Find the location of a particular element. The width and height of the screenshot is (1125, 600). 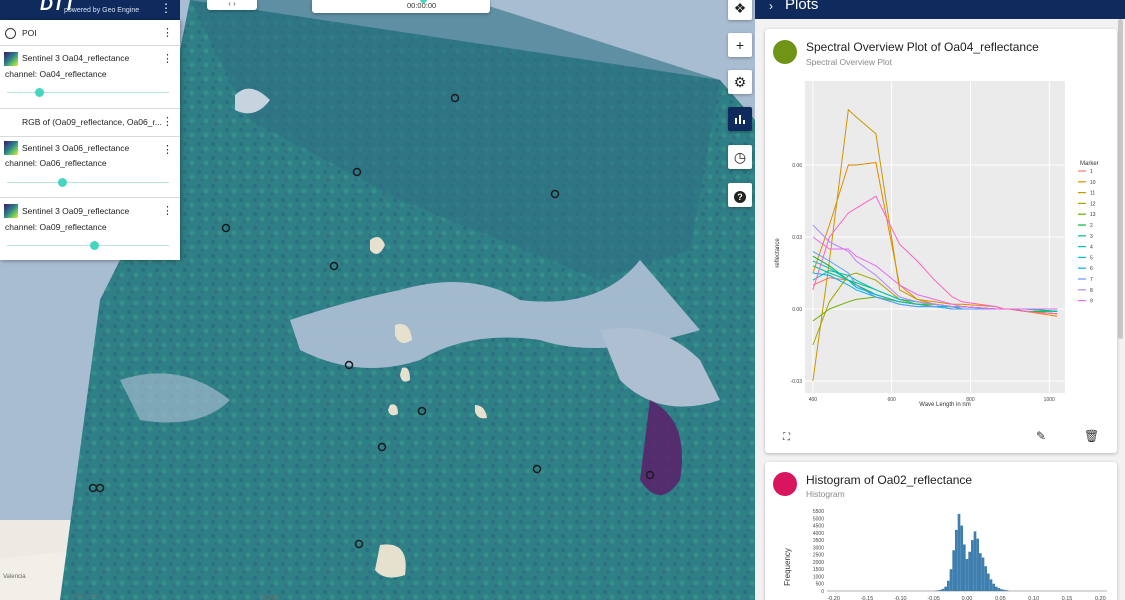

plot-subtitle: Spectral Overview Plot is located at coordinates (849, 62).